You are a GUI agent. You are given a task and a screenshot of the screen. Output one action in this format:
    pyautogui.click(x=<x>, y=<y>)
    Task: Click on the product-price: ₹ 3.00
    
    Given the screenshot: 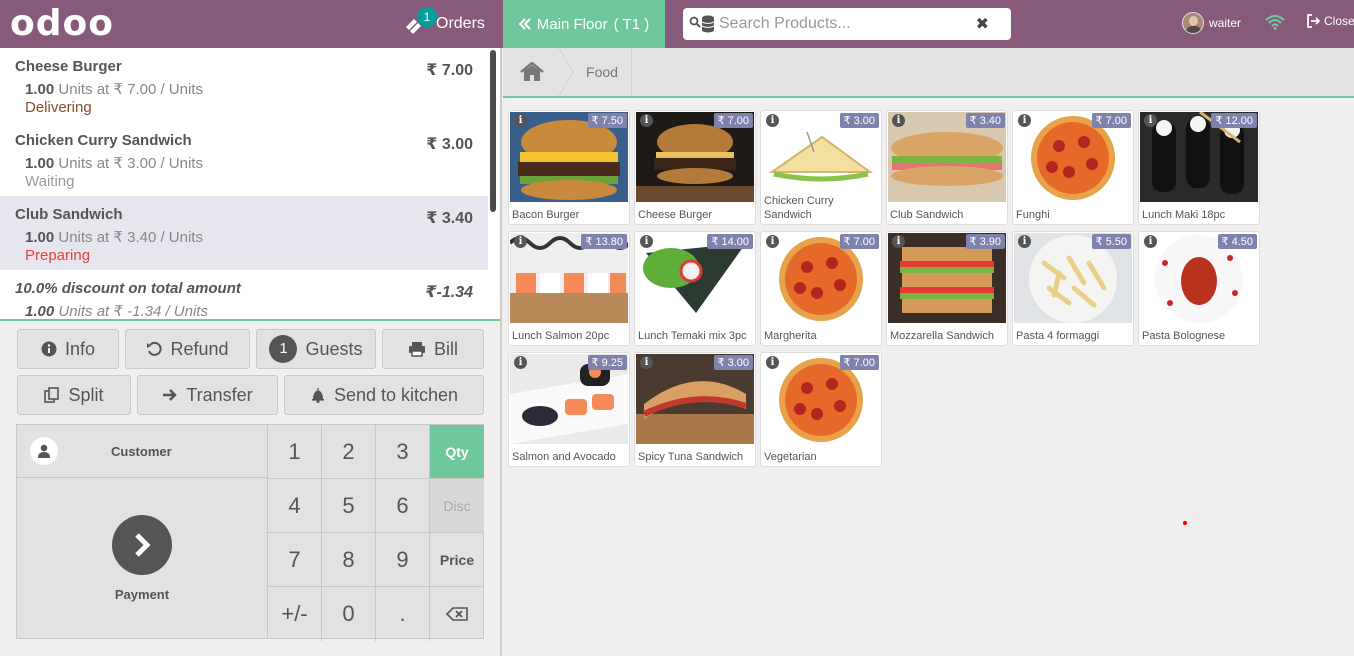 What is the action you would take?
    pyautogui.click(x=859, y=120)
    